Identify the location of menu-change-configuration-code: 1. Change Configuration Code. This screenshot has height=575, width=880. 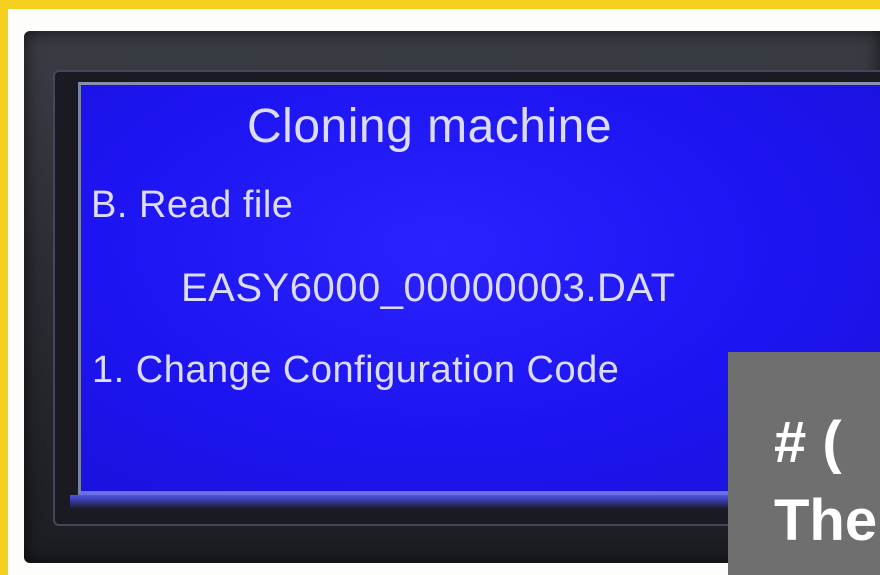
(355, 370).